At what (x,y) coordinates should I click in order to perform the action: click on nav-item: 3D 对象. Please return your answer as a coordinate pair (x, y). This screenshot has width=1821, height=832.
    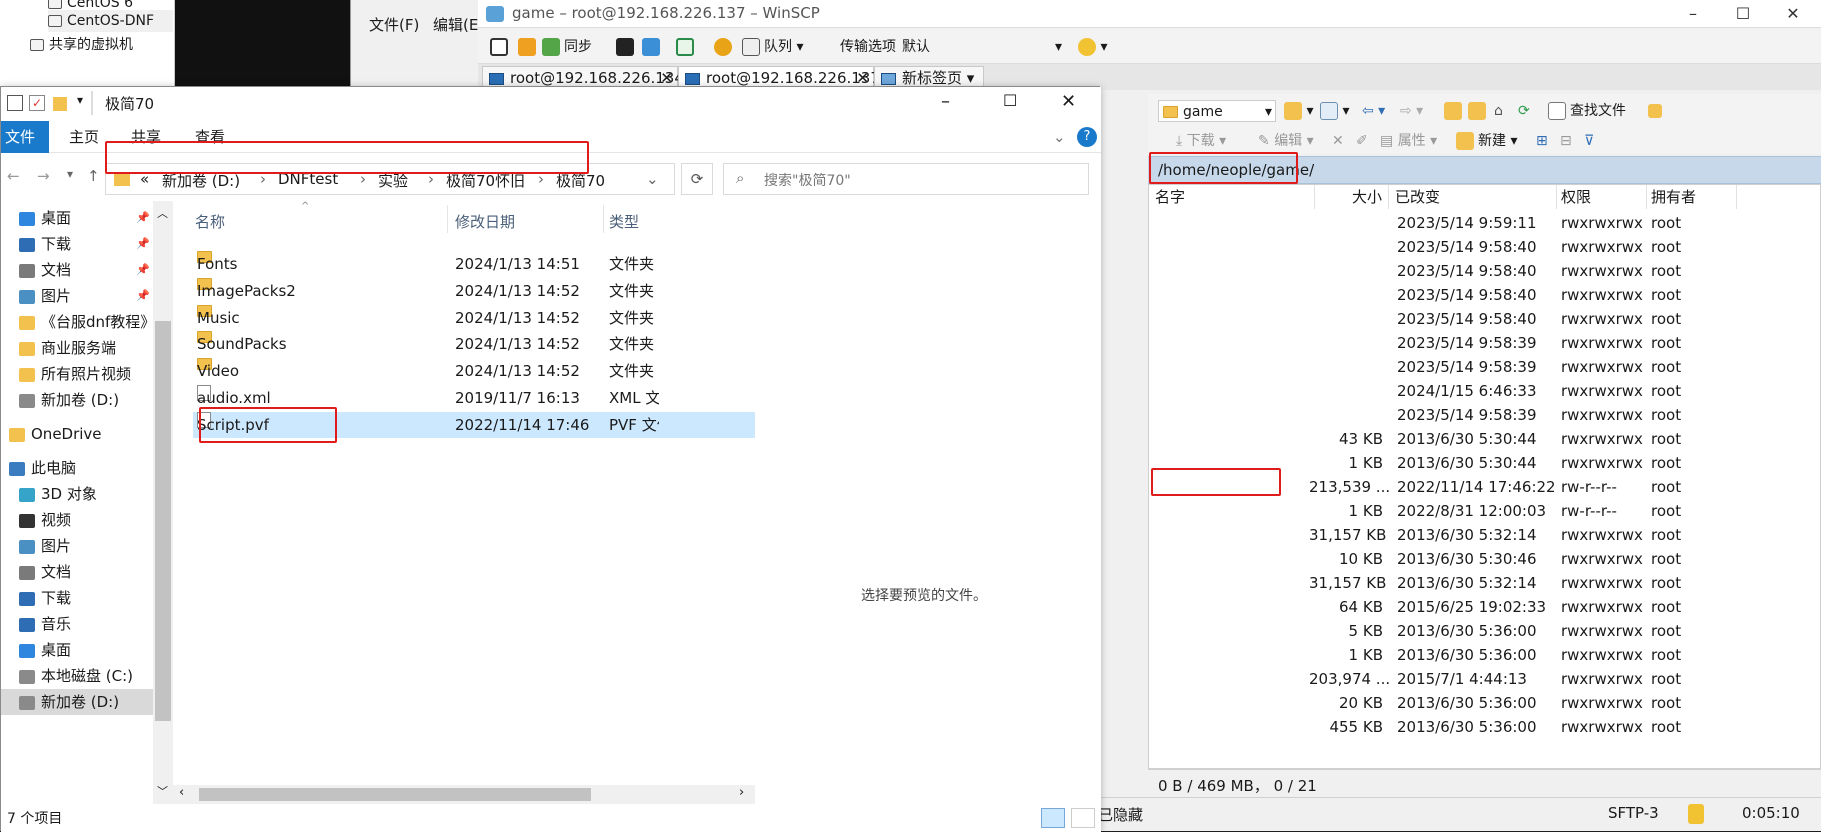
    Looking at the image, I should click on (78, 494).